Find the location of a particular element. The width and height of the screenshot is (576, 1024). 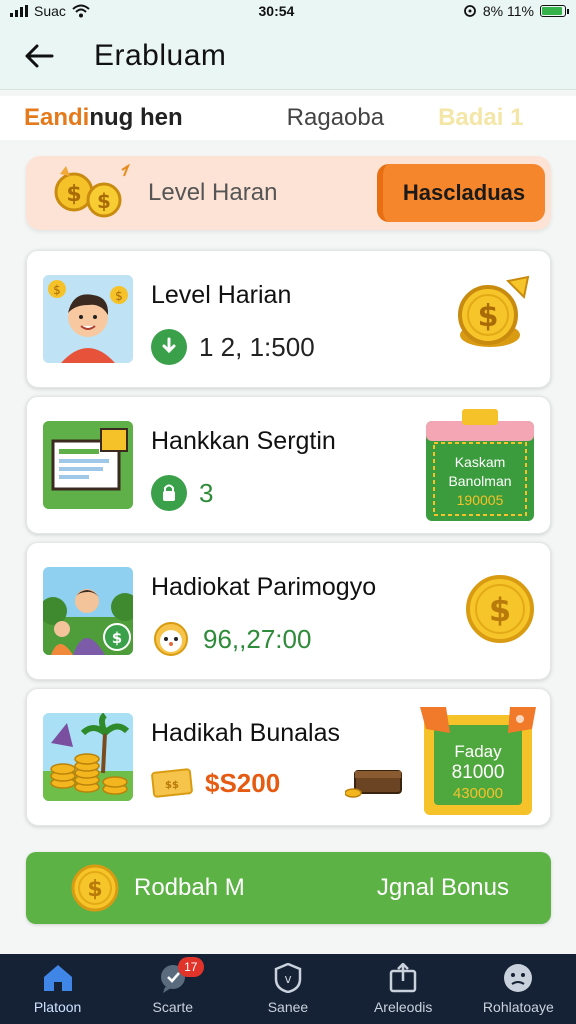

battery-icon is located at coordinates (554, 11).